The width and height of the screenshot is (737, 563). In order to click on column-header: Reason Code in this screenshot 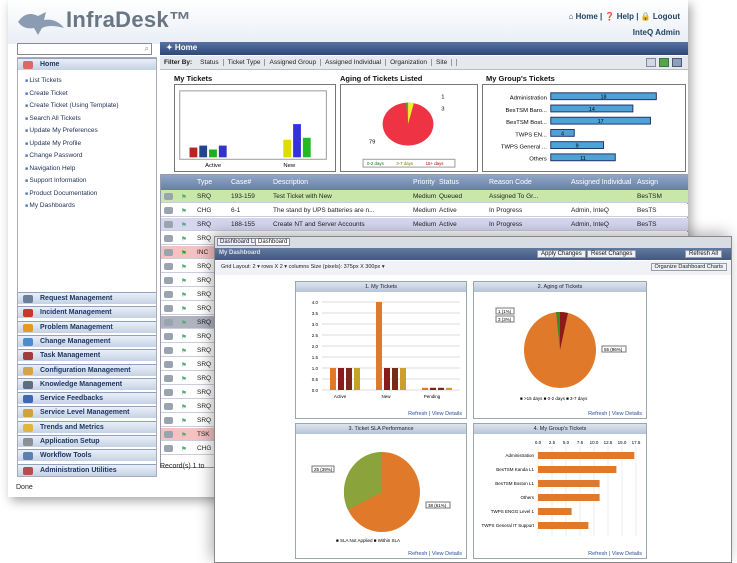, I will do `click(510, 182)`.